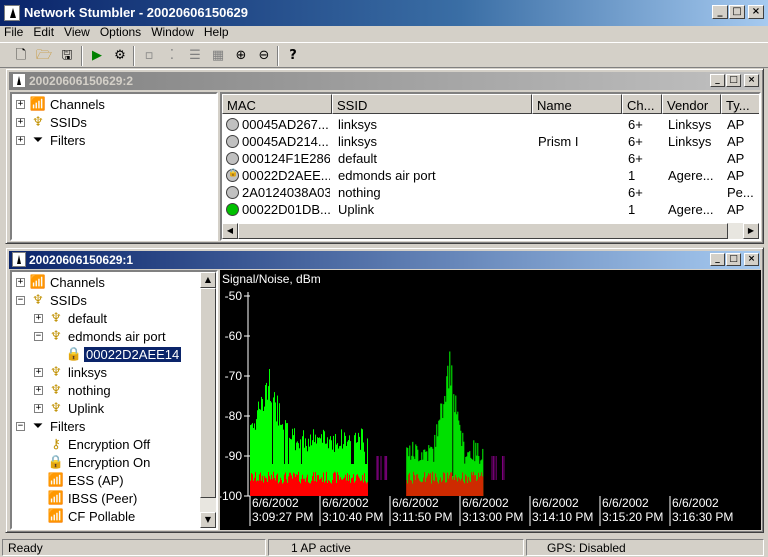 This screenshot has width=768, height=557. Describe the element at coordinates (172, 56) in the screenshot. I see `small-icons-icon: ⁚` at that location.